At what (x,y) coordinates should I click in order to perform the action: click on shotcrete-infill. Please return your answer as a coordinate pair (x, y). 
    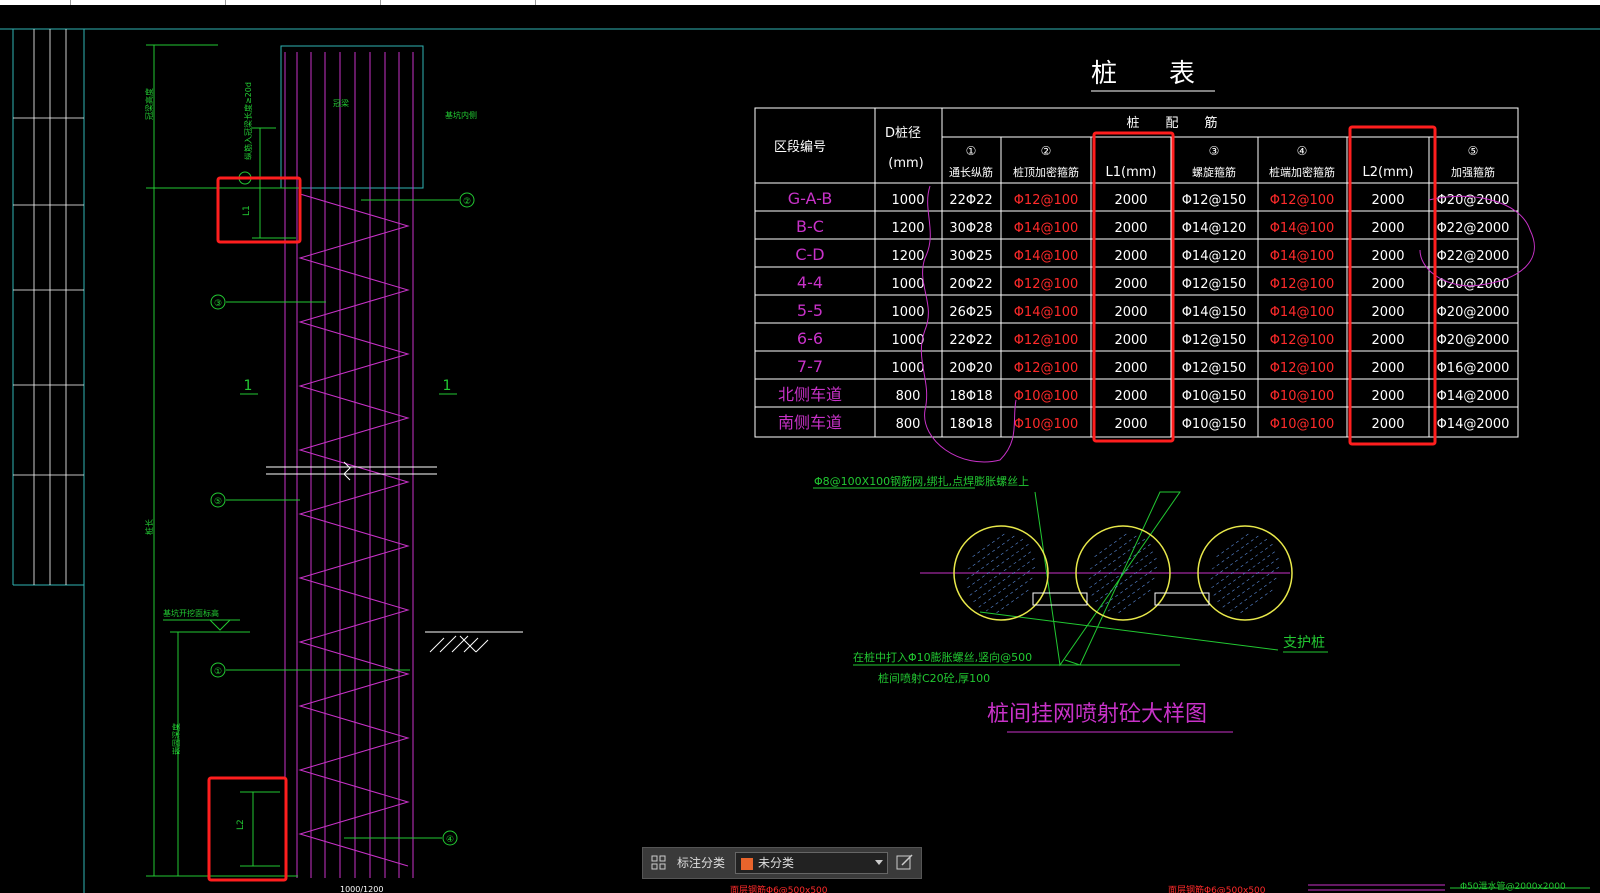
    Looking at the image, I should click on (1121, 599).